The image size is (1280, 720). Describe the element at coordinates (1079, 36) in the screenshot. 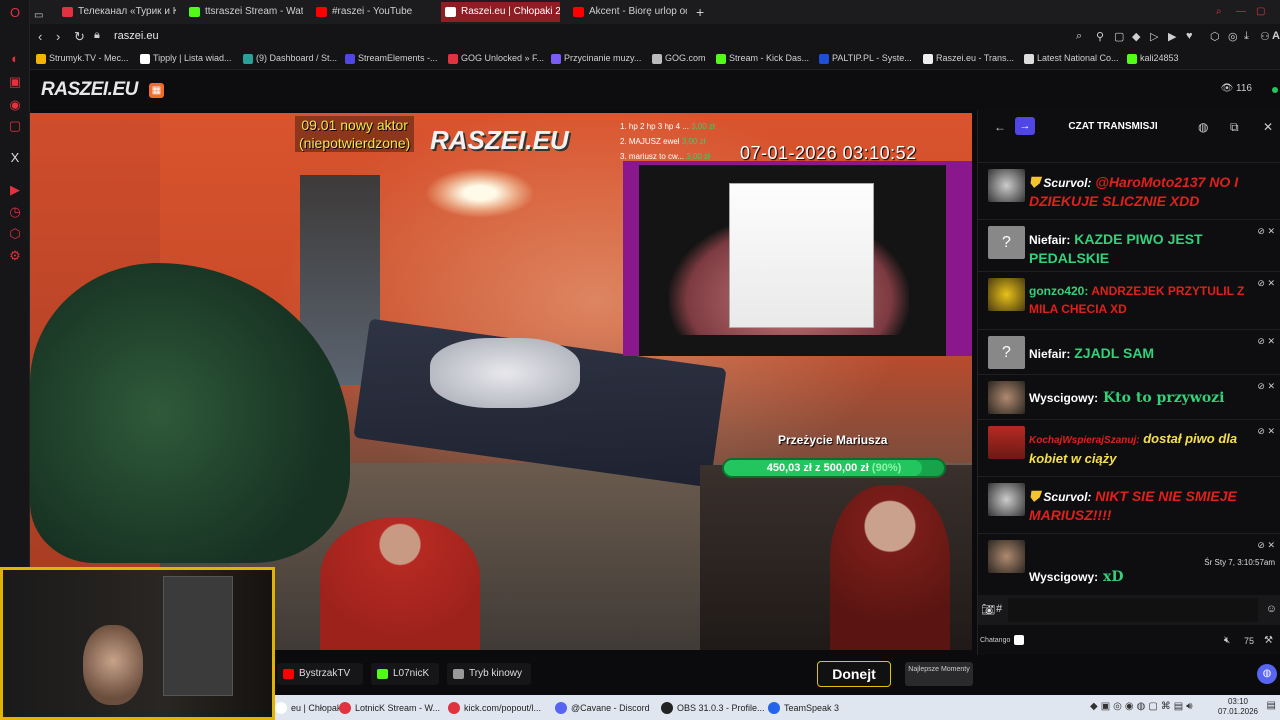

I see `zoom-icon: ⌕` at that location.